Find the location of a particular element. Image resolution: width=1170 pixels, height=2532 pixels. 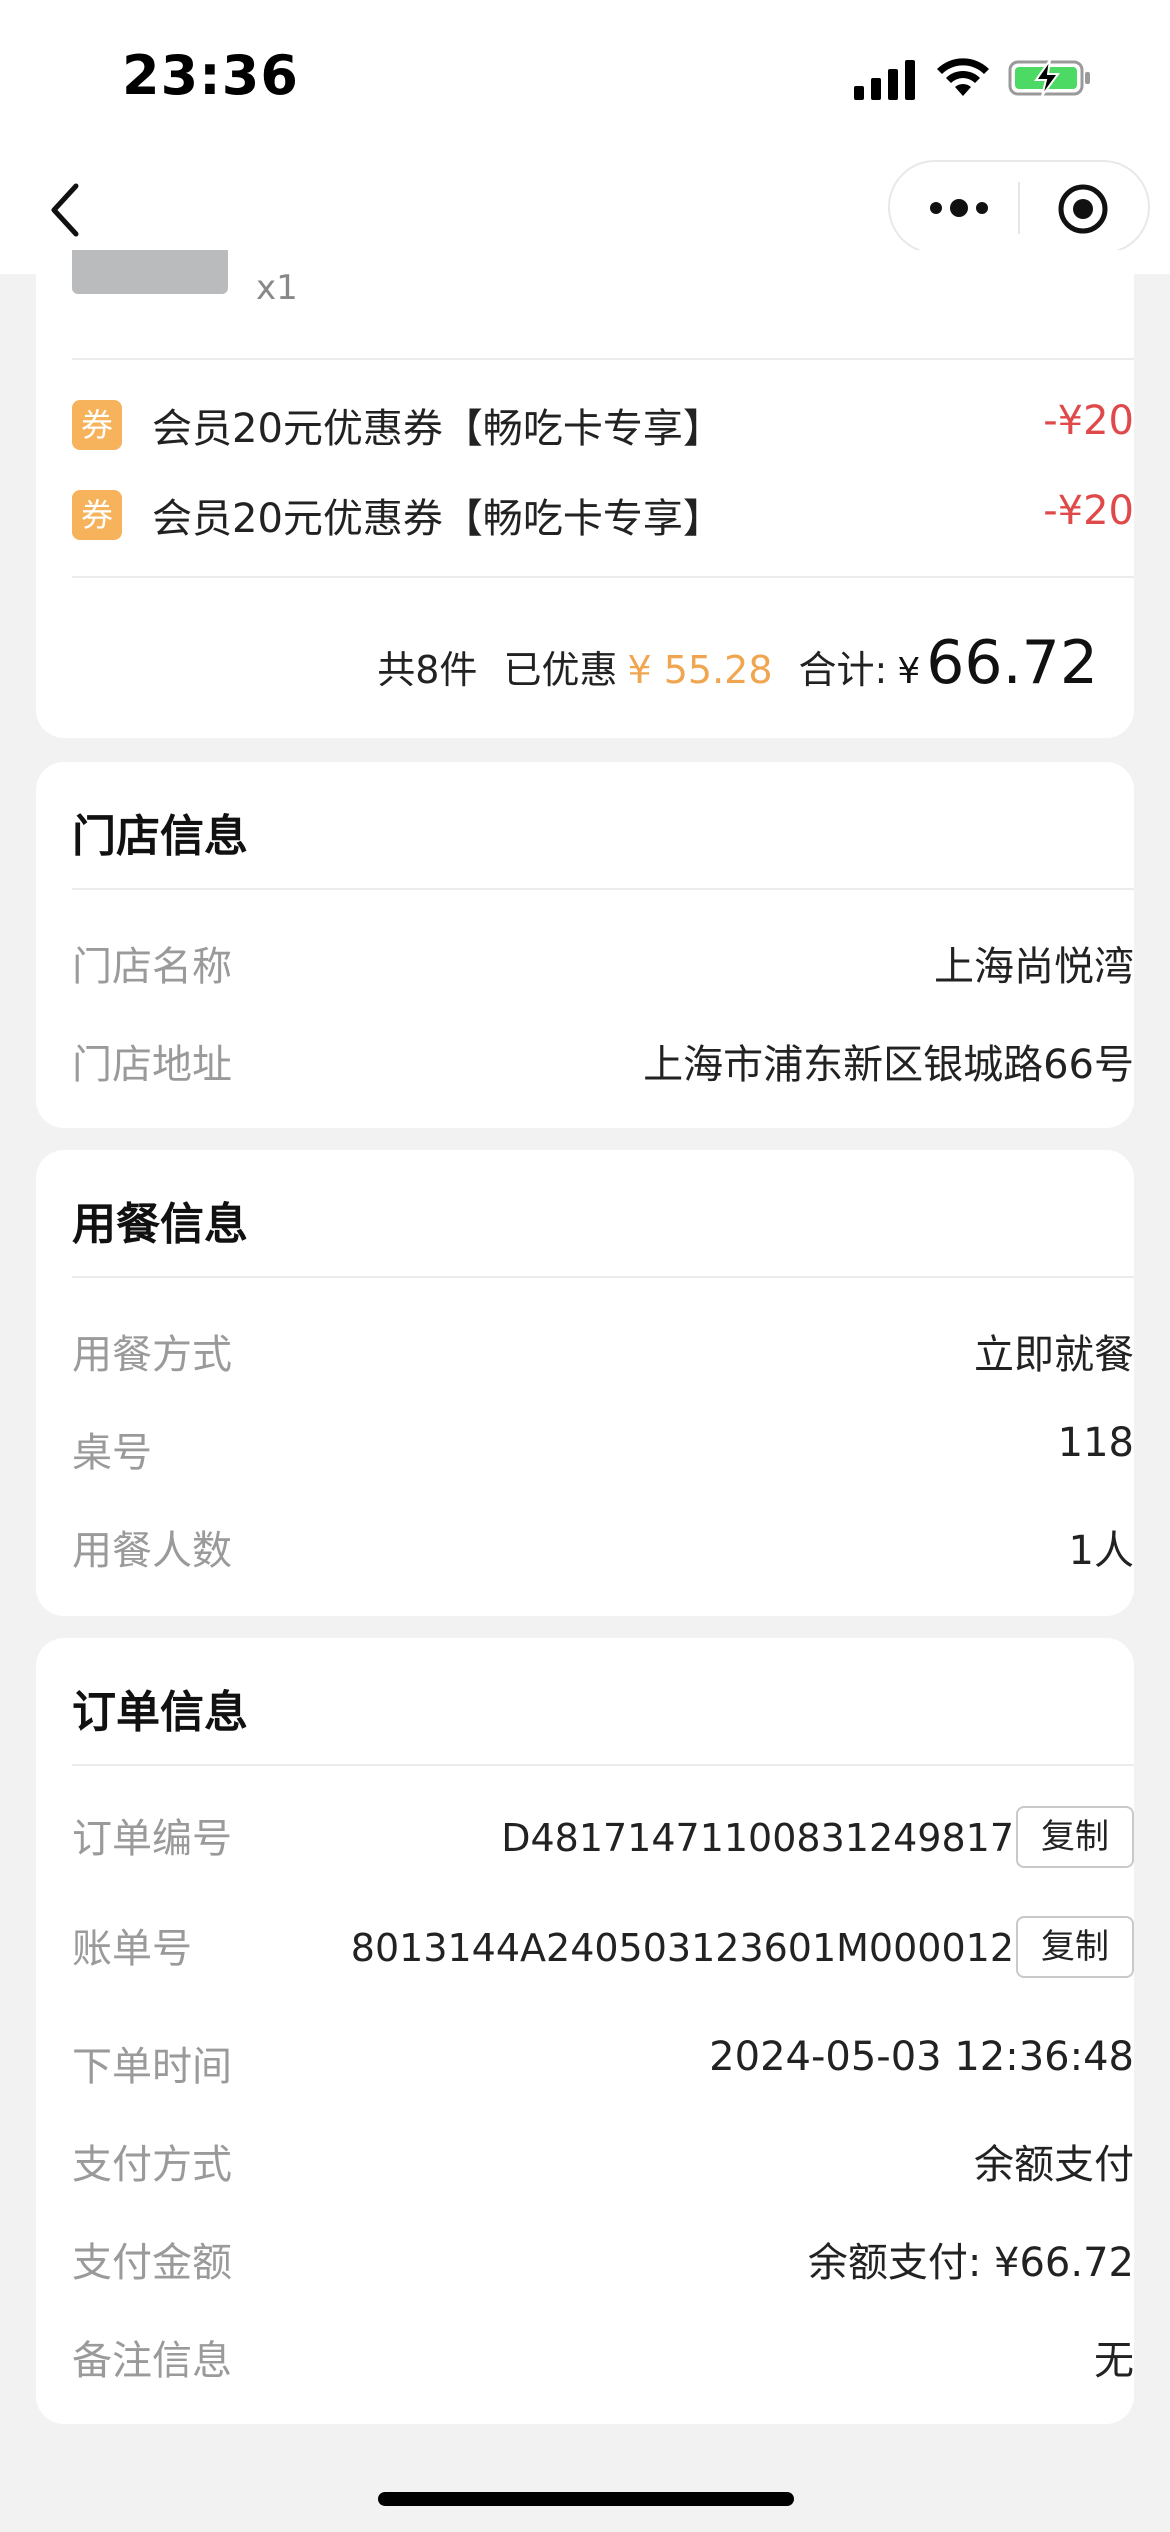

row-label: 账单号 is located at coordinates (132, 1949).